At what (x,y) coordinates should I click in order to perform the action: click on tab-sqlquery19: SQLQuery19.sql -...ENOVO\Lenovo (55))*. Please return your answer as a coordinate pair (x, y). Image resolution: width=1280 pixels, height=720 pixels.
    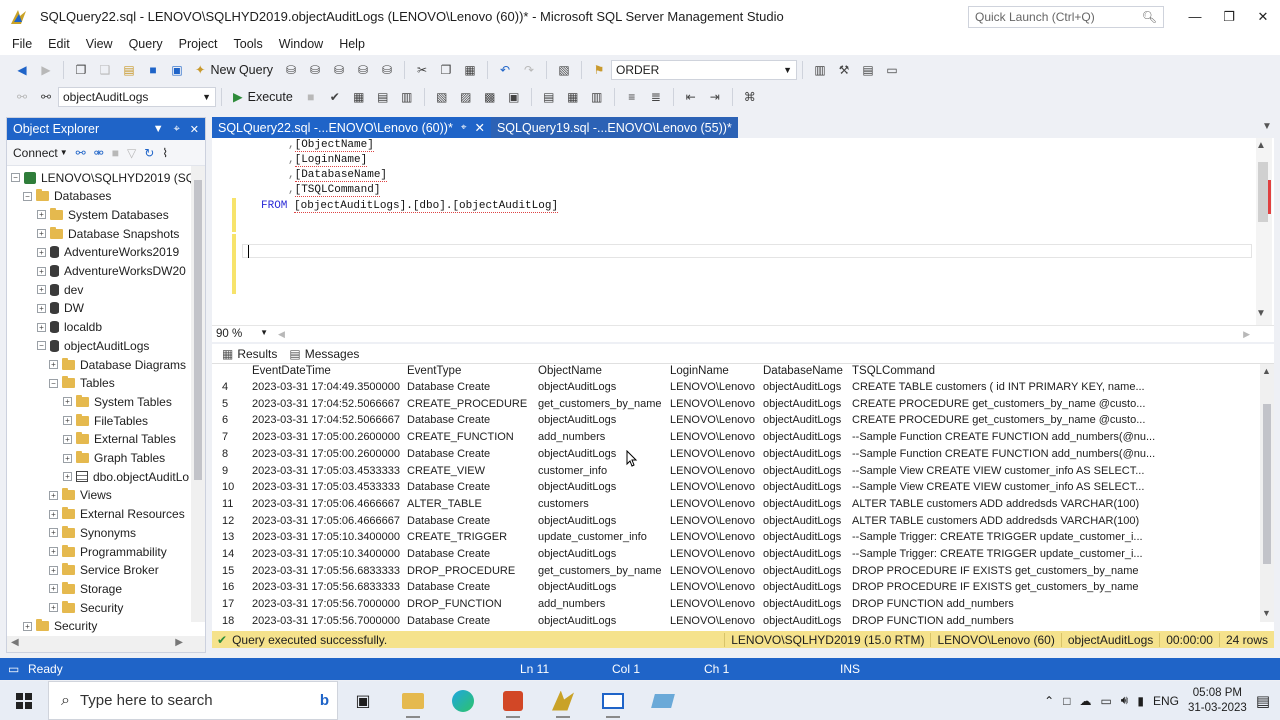
    Looking at the image, I should click on (614, 127).